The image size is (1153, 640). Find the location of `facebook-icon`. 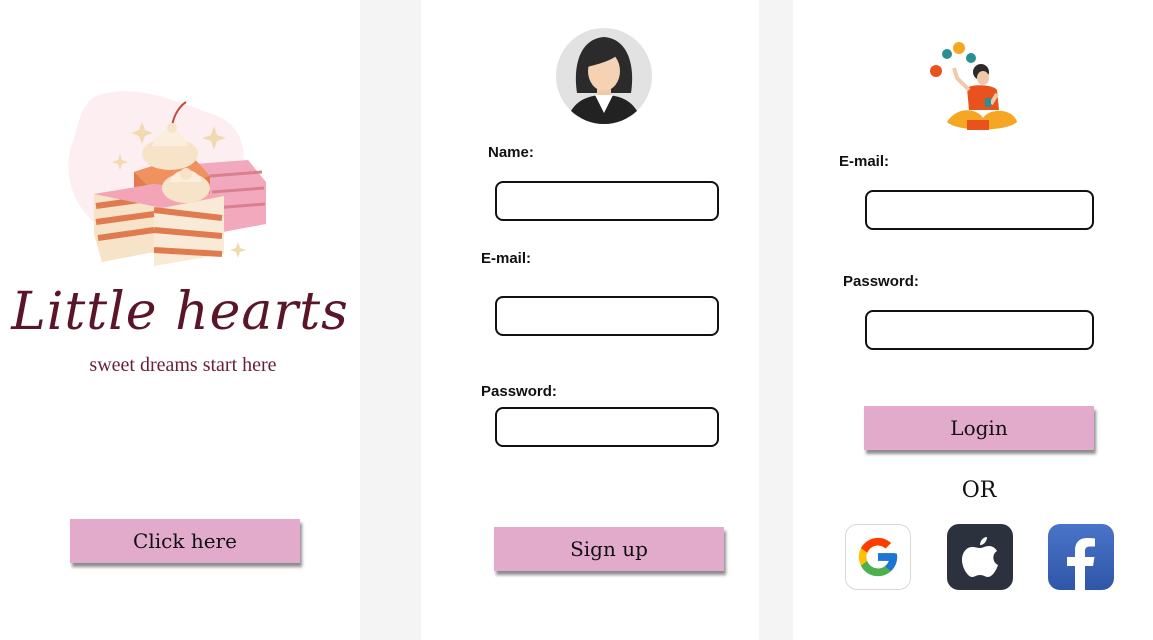

facebook-icon is located at coordinates (1081, 564).